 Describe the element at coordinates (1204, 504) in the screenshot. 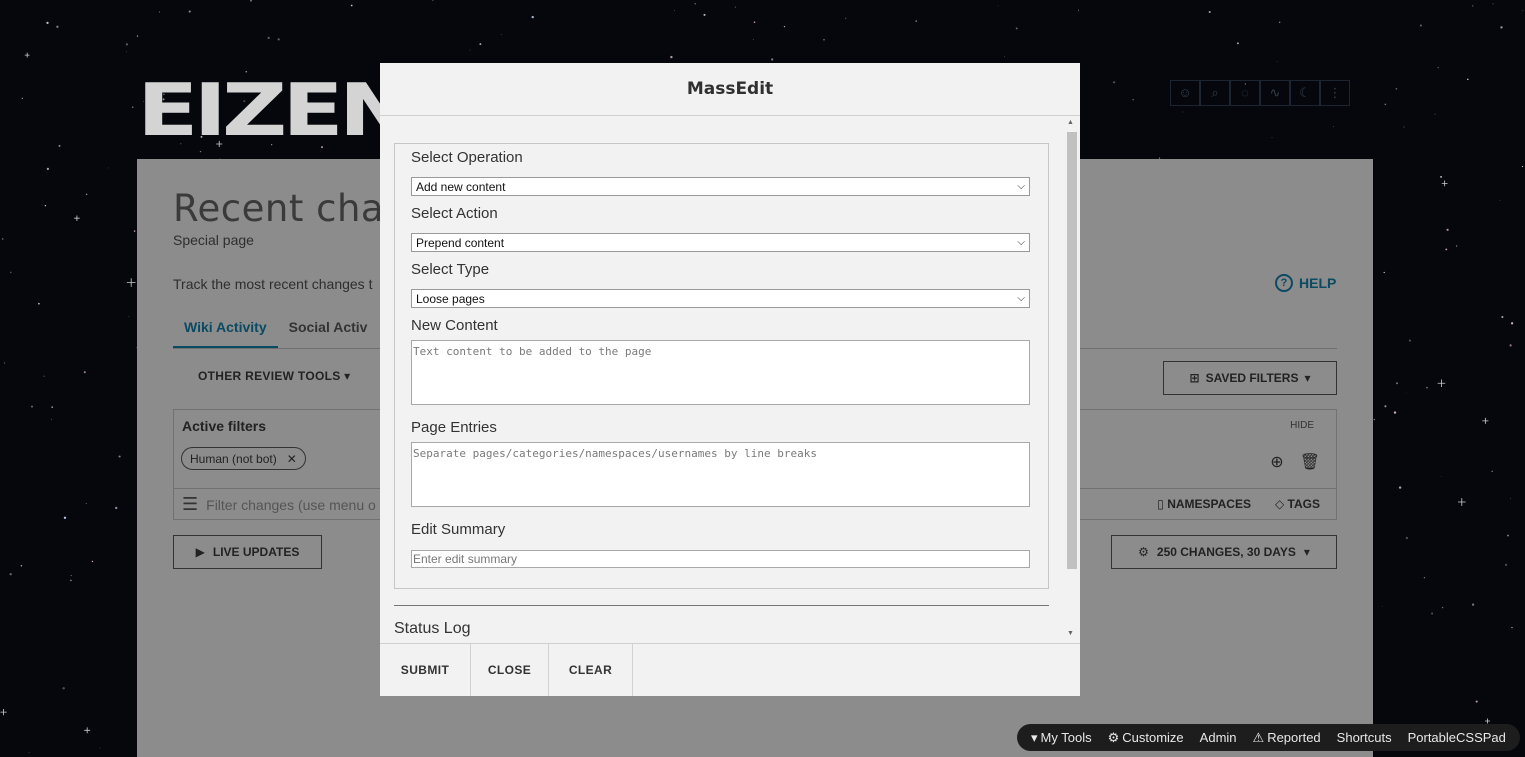

I see `namespaces-button: ▯ NAMESPACES` at that location.